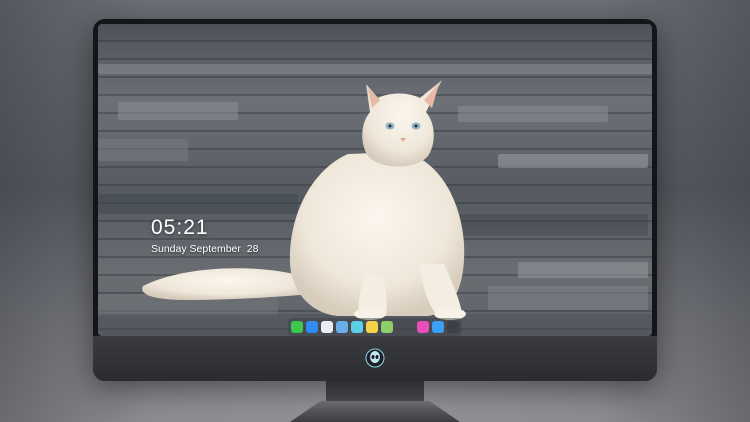  What do you see at coordinates (205, 249) in the screenshot?
I see `lock-screen-date: Sunday September 28` at bounding box center [205, 249].